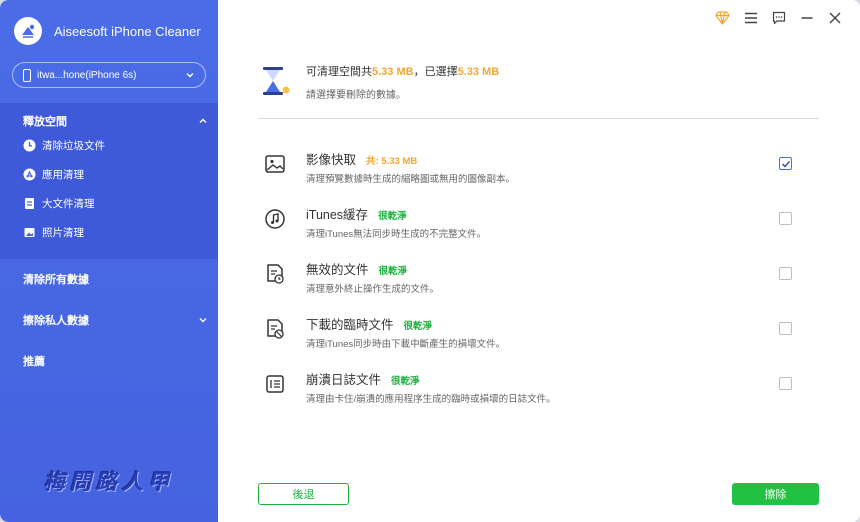 This screenshot has width=860, height=522. Describe the element at coordinates (29, 145) in the screenshot. I see `clock-icon` at that location.